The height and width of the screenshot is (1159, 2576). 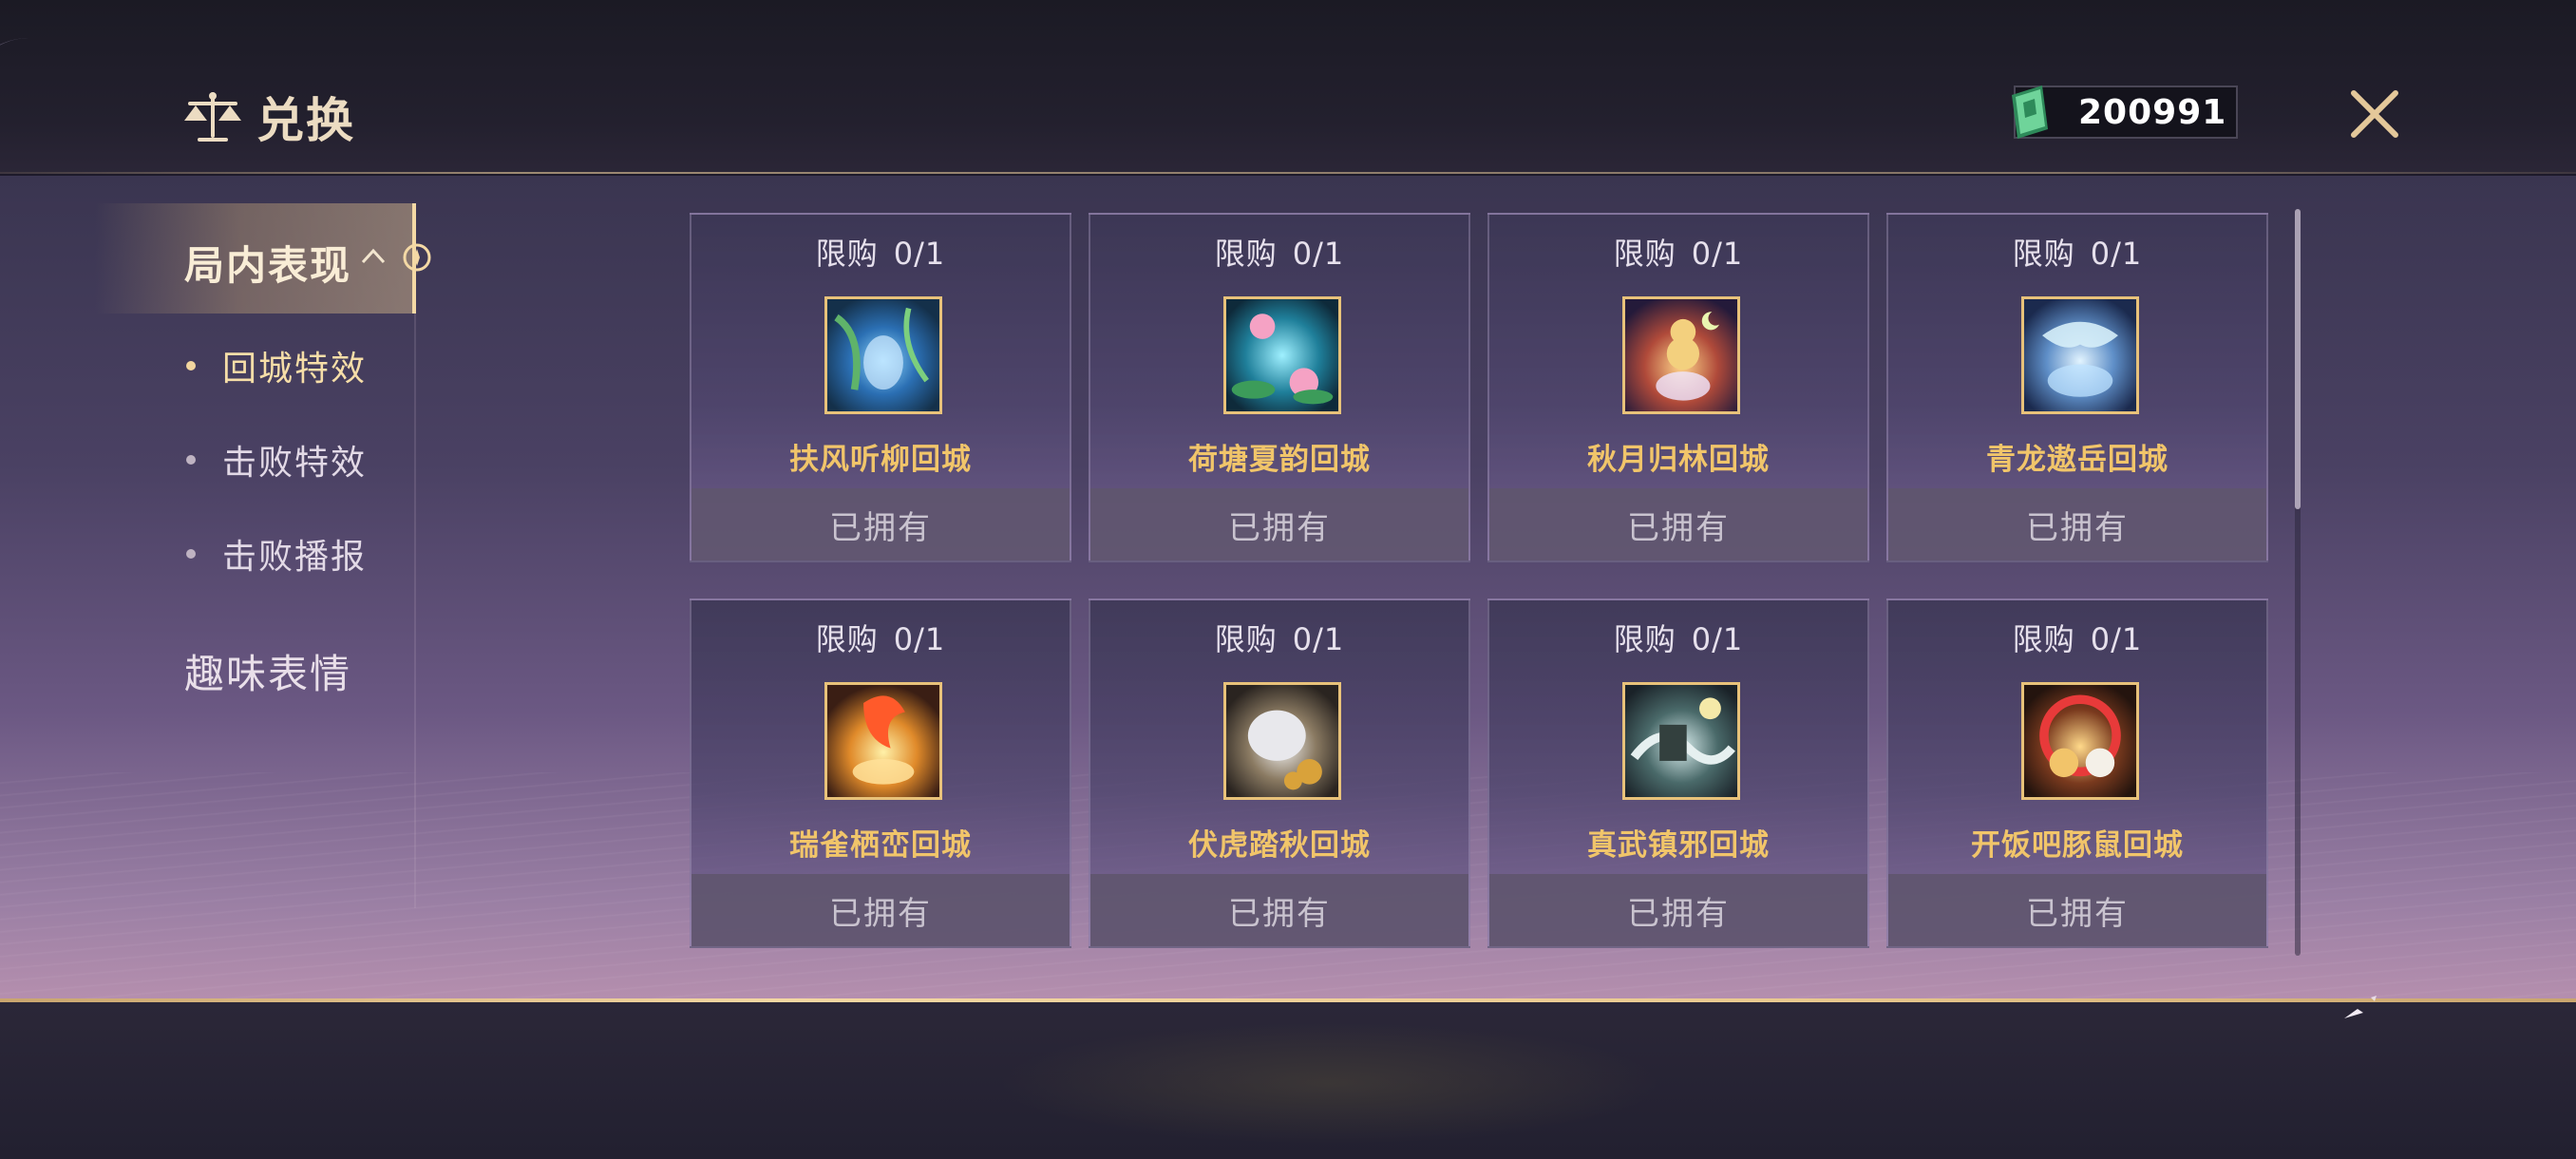 I want to click on item-card: 限购 0/1 扶风听柳回城 已拥有, so click(x=880, y=387).